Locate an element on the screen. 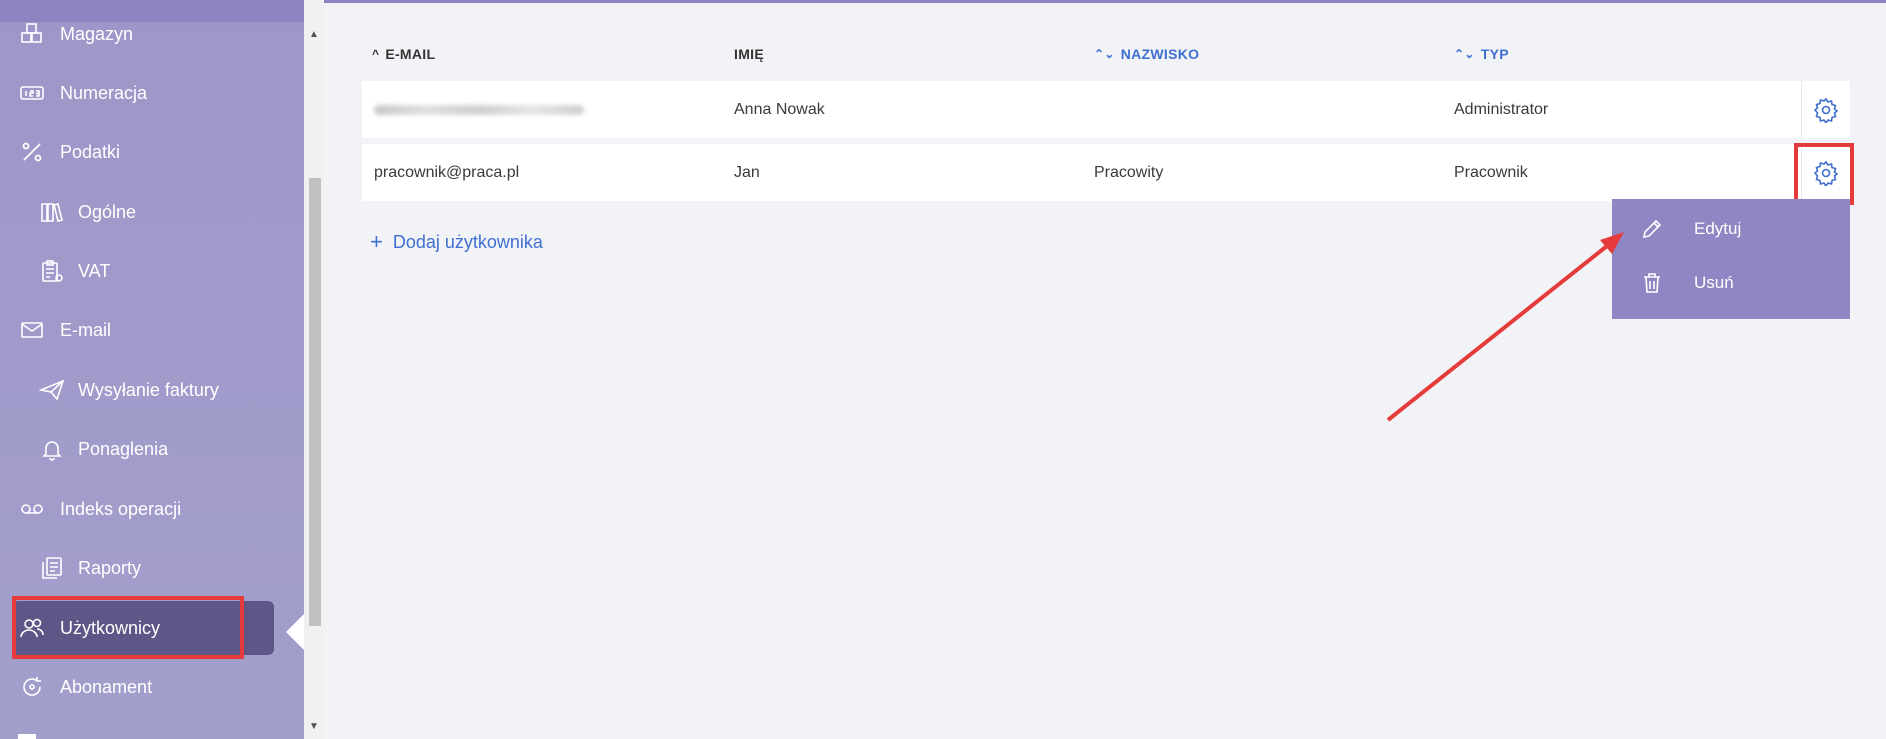 This screenshot has width=1886, height=739. voicemail-icon is located at coordinates (32, 509).